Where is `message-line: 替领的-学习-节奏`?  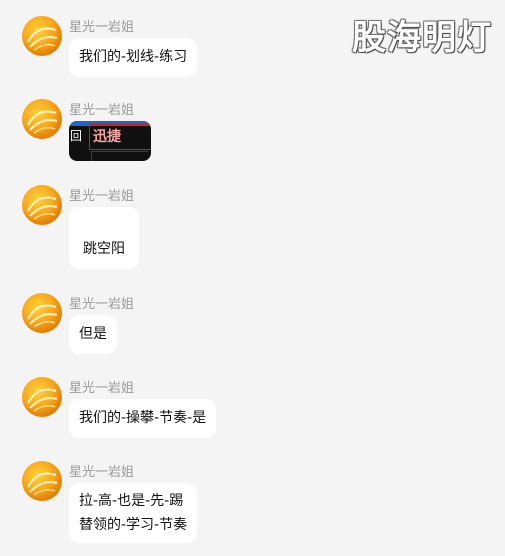 message-line: 替领的-学习-节奏 is located at coordinates (133, 525).